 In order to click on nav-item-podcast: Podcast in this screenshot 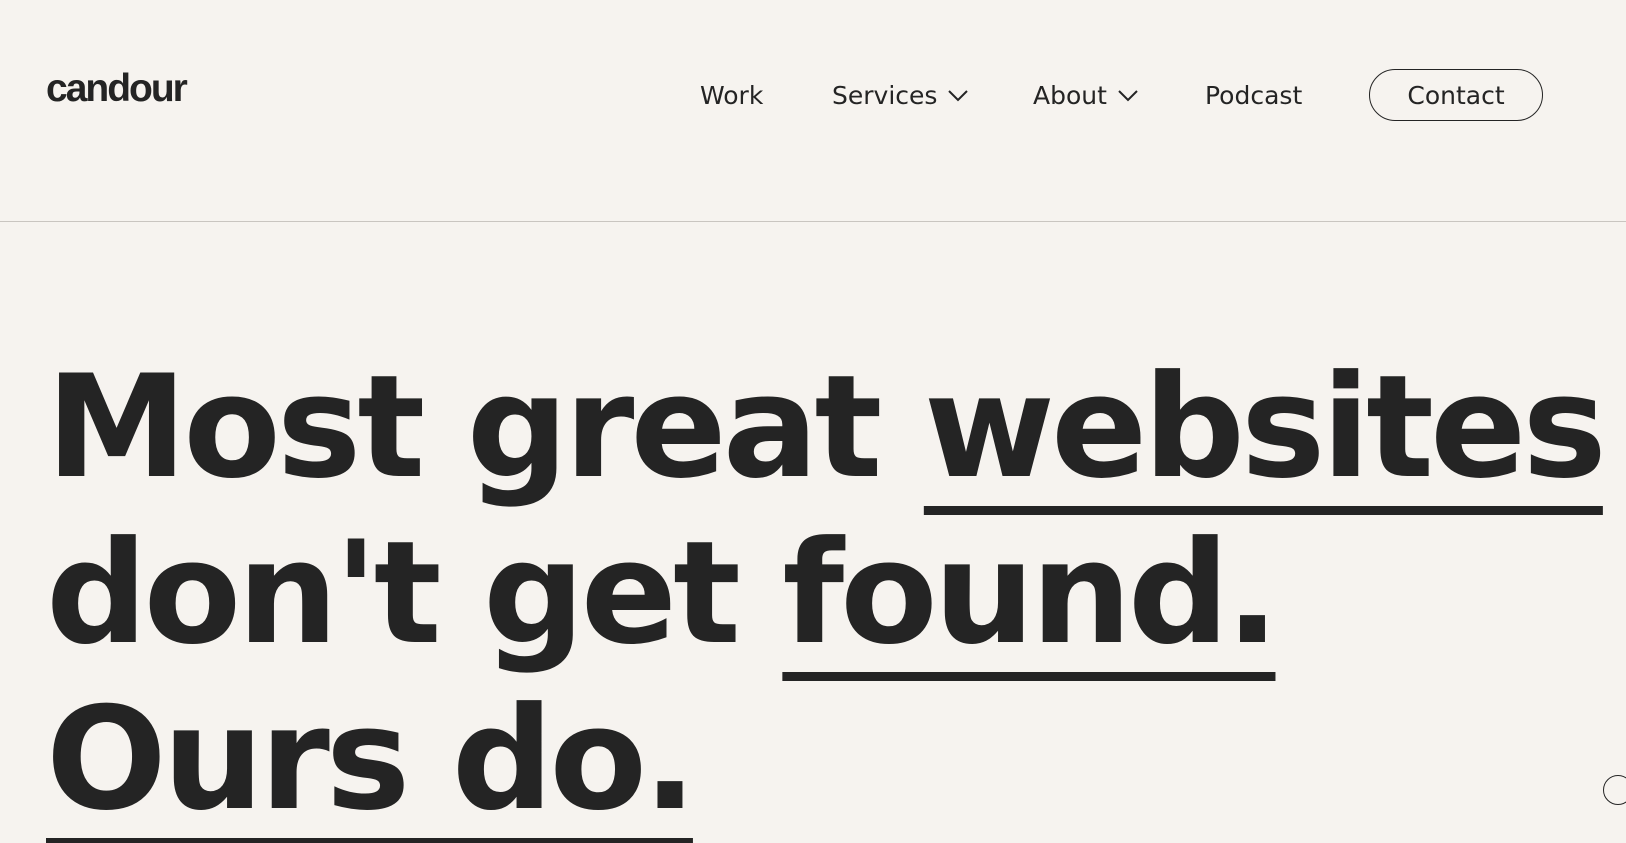, I will do `click(1253, 95)`.